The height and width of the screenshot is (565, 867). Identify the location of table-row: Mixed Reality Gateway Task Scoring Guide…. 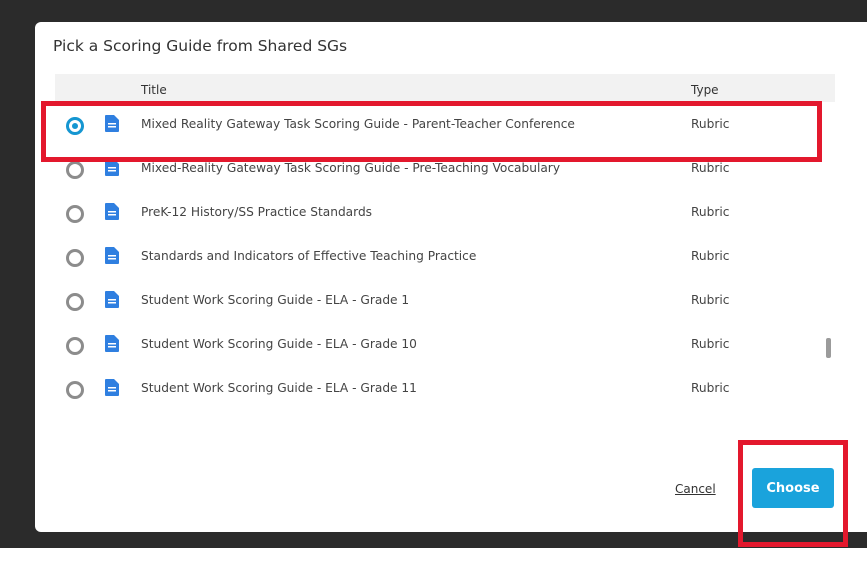
(445, 124).